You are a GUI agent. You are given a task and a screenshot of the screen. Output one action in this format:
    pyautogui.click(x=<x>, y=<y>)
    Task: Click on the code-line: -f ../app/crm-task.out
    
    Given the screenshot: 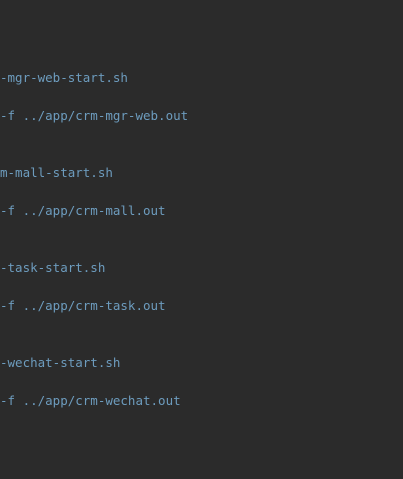 What is the action you would take?
    pyautogui.click(x=83, y=305)
    